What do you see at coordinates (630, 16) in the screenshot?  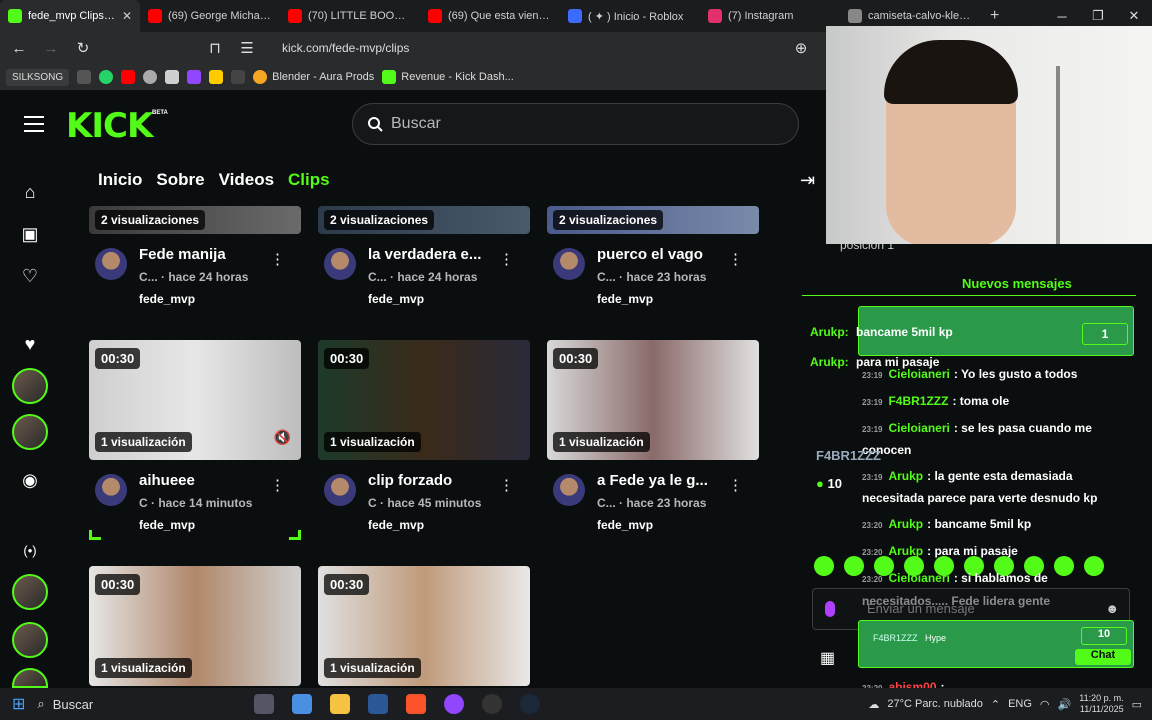 I see `tab-roblox: ( ✦ ) Inicio - Roblox` at bounding box center [630, 16].